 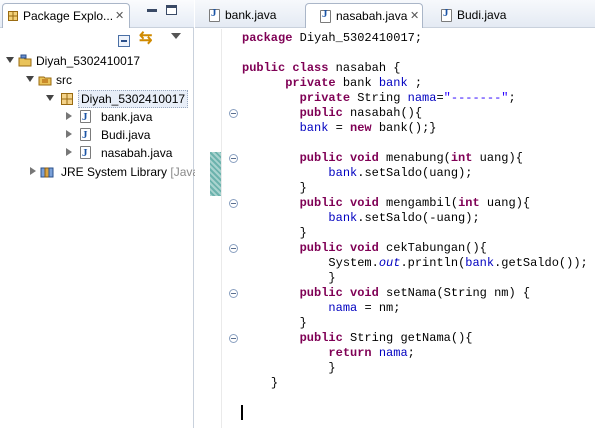 I want to click on code-line: bank = new bank();}, so click(x=368, y=128).